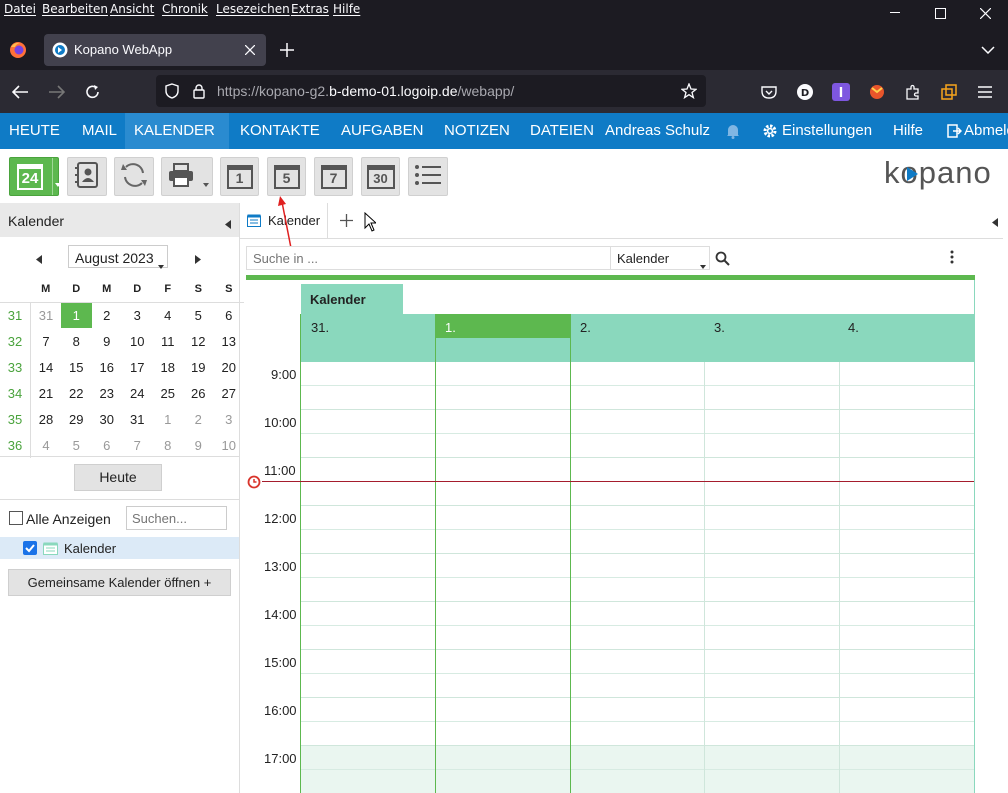 The height and width of the screenshot is (793, 1008). What do you see at coordinates (15, 445) in the screenshot?
I see `kw-number: 36` at bounding box center [15, 445].